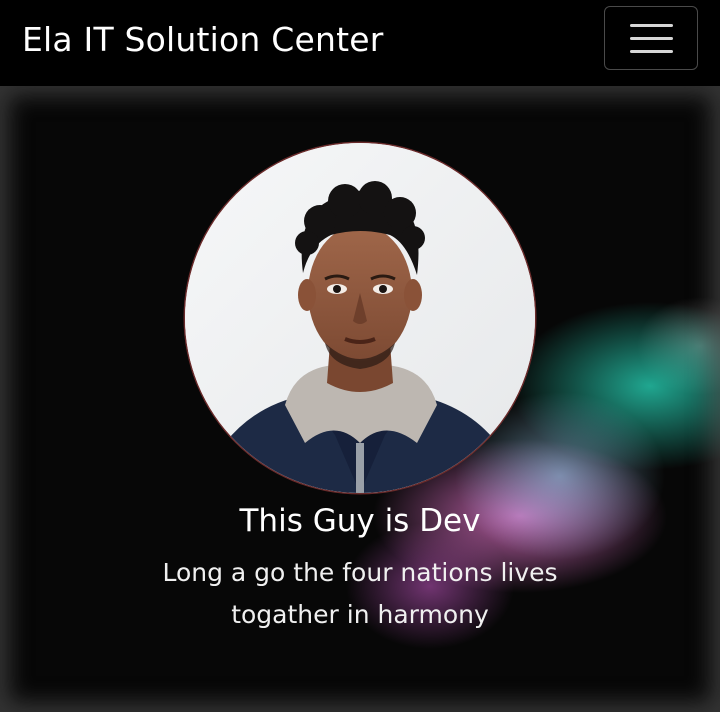  I want to click on navbar-toggle-button, so click(651, 38).